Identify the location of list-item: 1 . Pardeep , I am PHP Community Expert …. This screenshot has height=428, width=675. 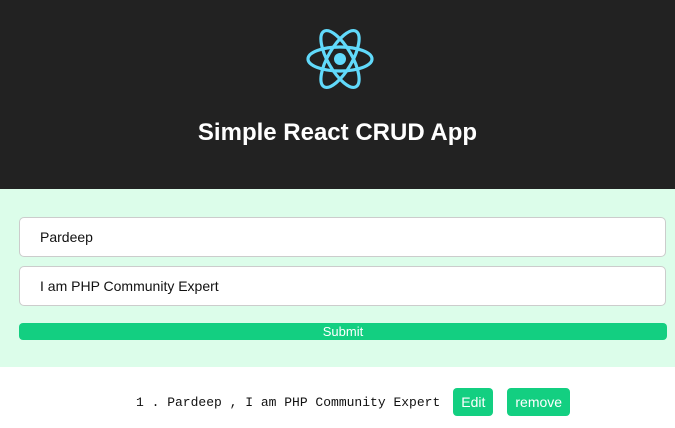
(353, 402).